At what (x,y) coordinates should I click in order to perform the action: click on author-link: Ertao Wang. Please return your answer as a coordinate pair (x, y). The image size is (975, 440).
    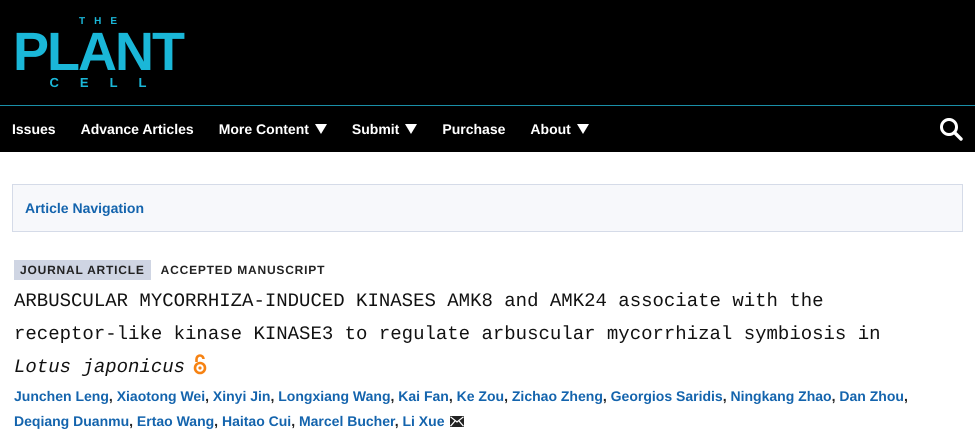
    Looking at the image, I should click on (175, 421).